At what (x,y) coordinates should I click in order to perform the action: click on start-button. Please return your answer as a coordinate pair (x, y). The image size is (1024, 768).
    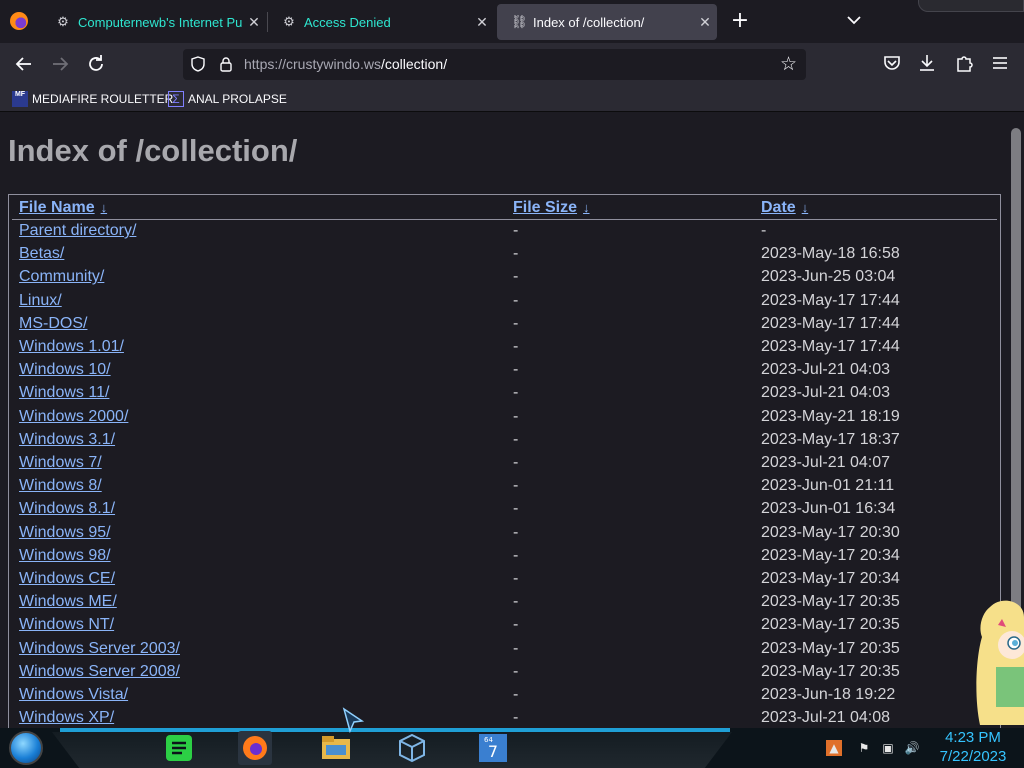
    Looking at the image, I should click on (26, 748).